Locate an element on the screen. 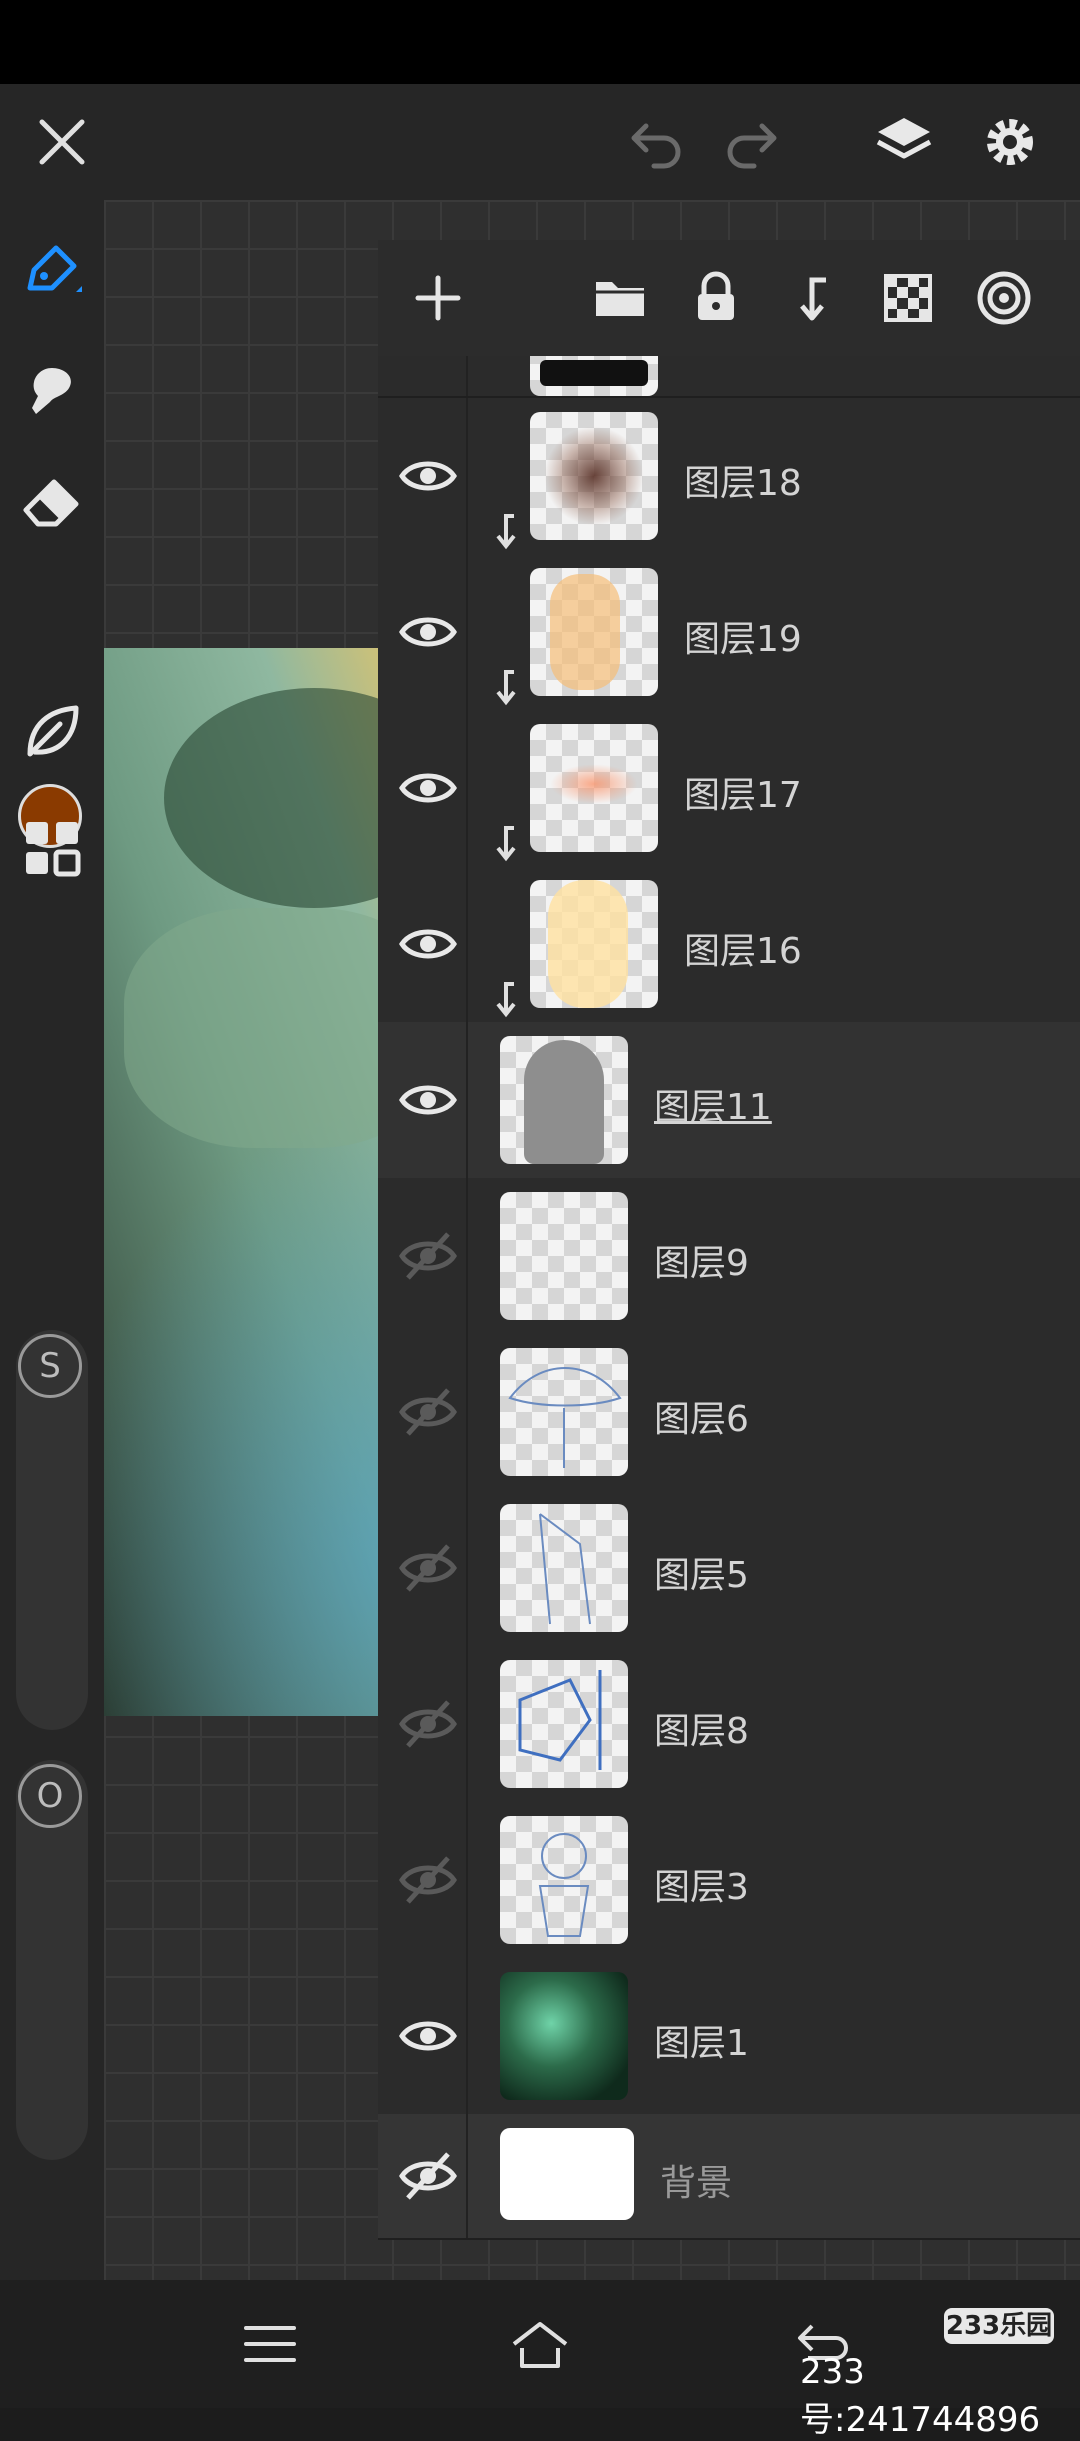  layer-row: 图层18 is located at coordinates (729, 477).